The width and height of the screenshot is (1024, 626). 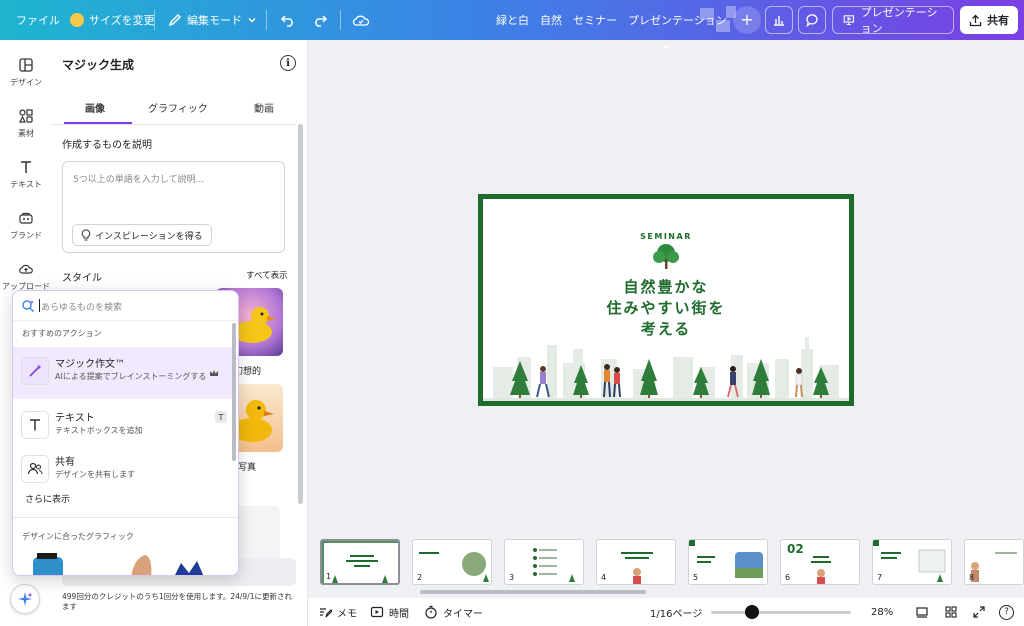 What do you see at coordinates (975, 20) in the screenshot?
I see `upload-icon` at bounding box center [975, 20].